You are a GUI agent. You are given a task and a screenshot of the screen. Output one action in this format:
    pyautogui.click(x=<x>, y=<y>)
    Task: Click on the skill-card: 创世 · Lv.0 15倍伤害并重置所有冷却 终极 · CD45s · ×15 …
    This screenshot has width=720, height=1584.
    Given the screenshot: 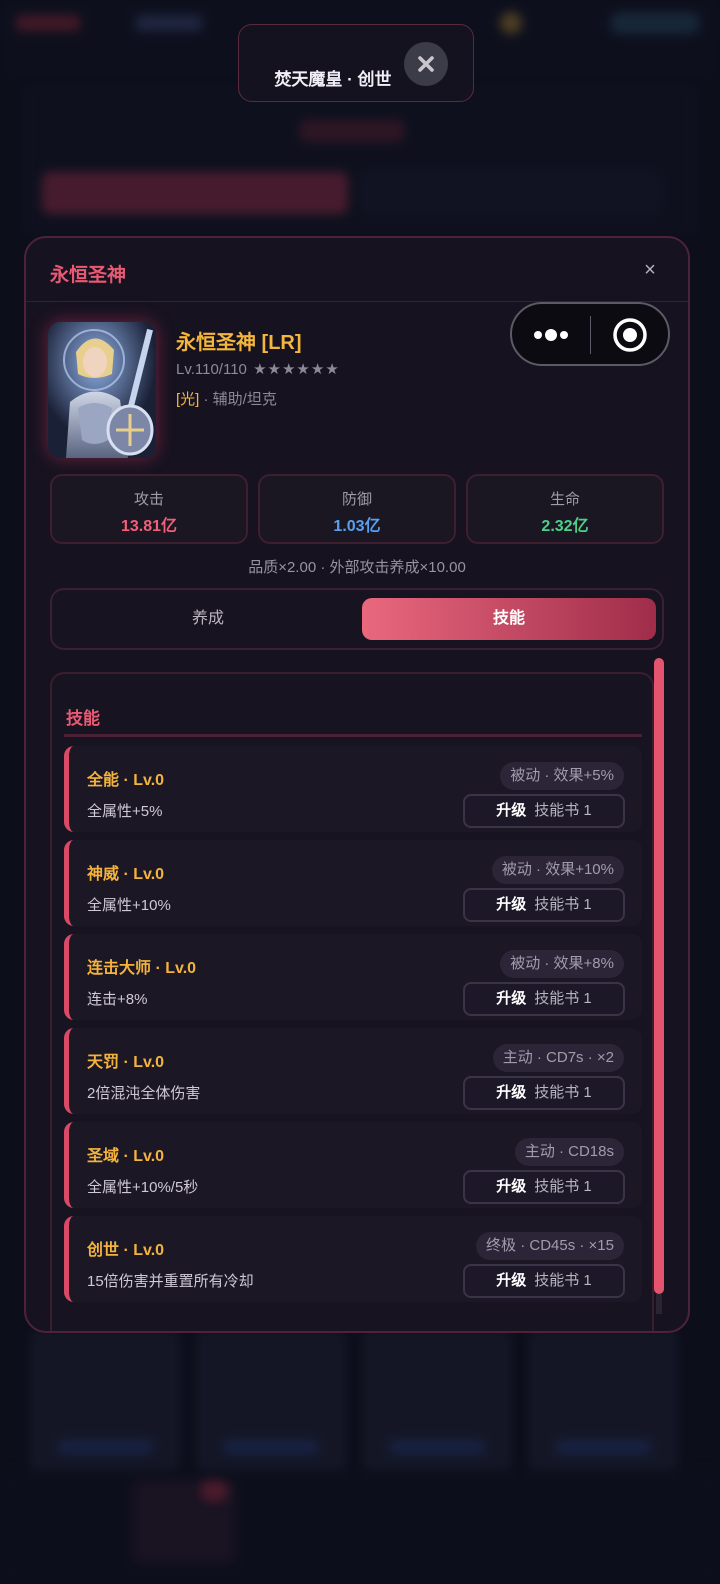 What is the action you would take?
    pyautogui.click(x=353, y=1259)
    